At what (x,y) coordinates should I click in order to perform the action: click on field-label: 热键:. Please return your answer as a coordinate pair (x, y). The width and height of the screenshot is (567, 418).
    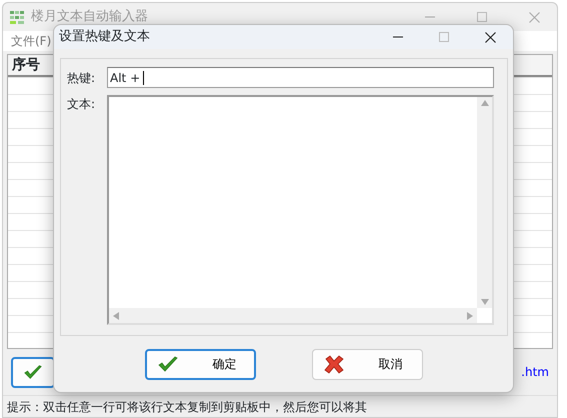
    Looking at the image, I should click on (81, 78).